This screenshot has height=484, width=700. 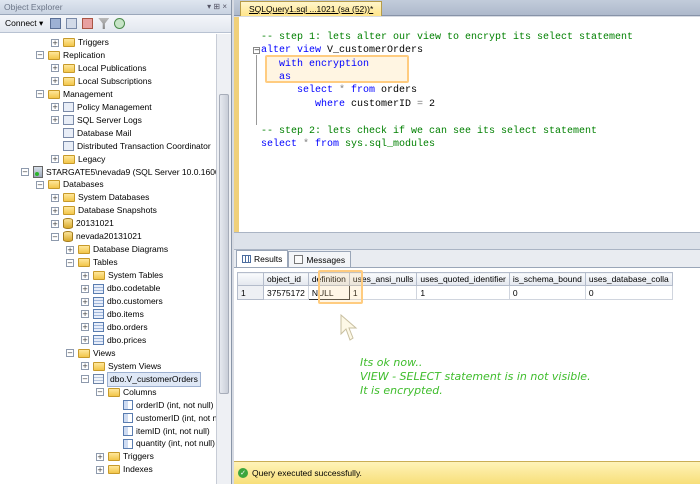 I want to click on tree-node: +20131021, so click(x=82, y=223).